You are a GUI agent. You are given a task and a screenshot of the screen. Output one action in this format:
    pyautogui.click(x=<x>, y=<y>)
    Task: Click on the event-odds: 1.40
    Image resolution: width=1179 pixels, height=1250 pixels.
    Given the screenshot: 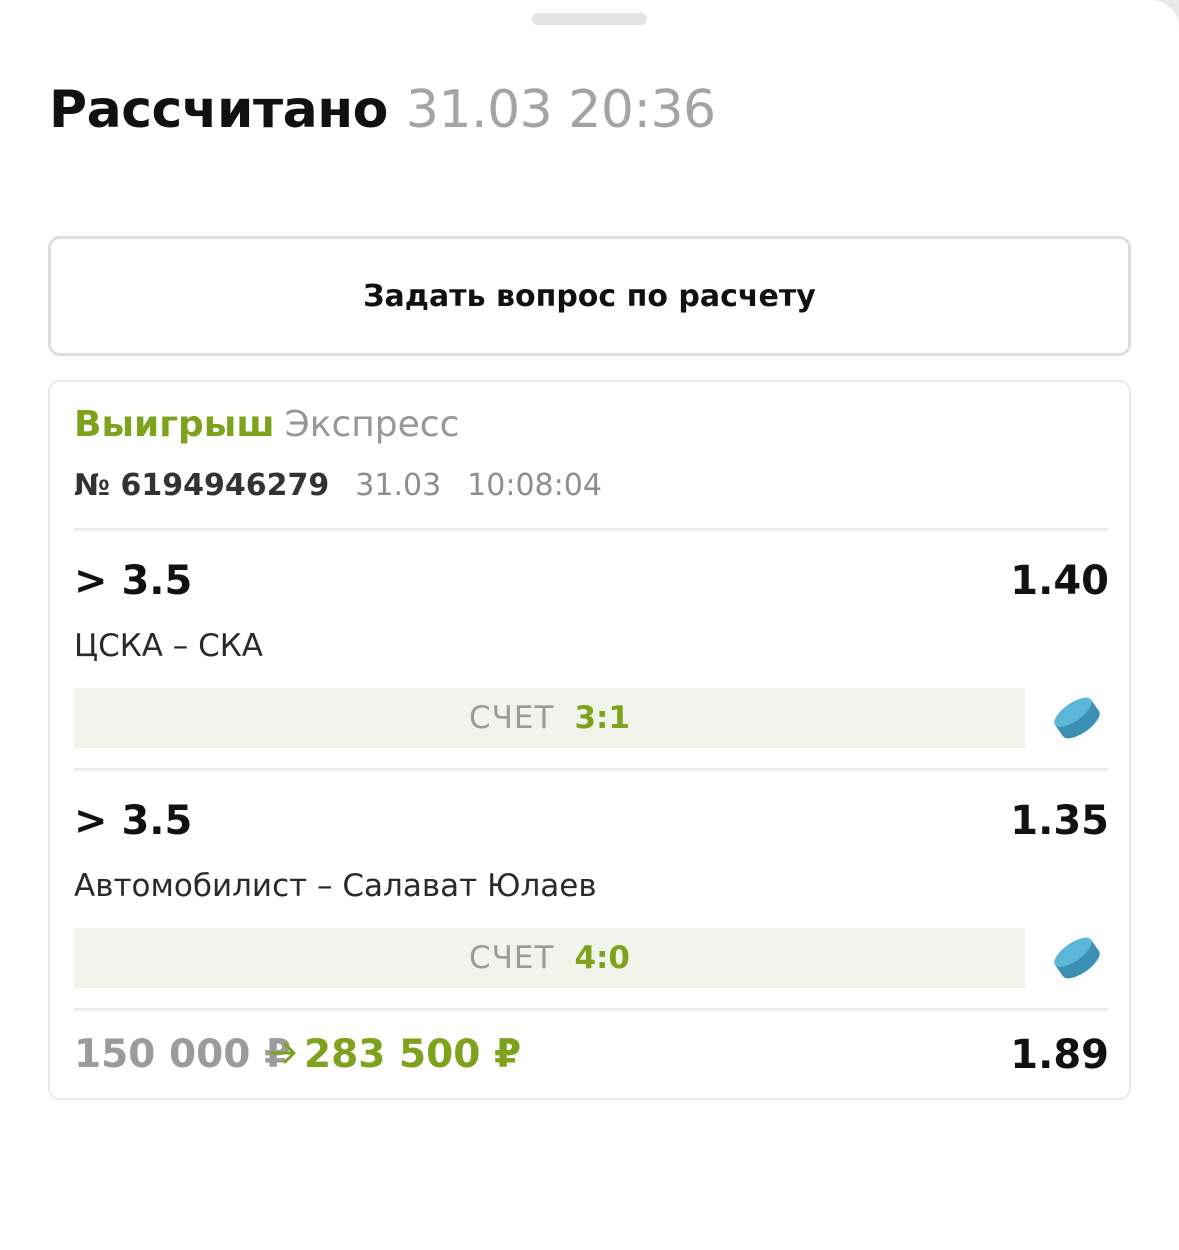 What is the action you would take?
    pyautogui.click(x=1059, y=581)
    